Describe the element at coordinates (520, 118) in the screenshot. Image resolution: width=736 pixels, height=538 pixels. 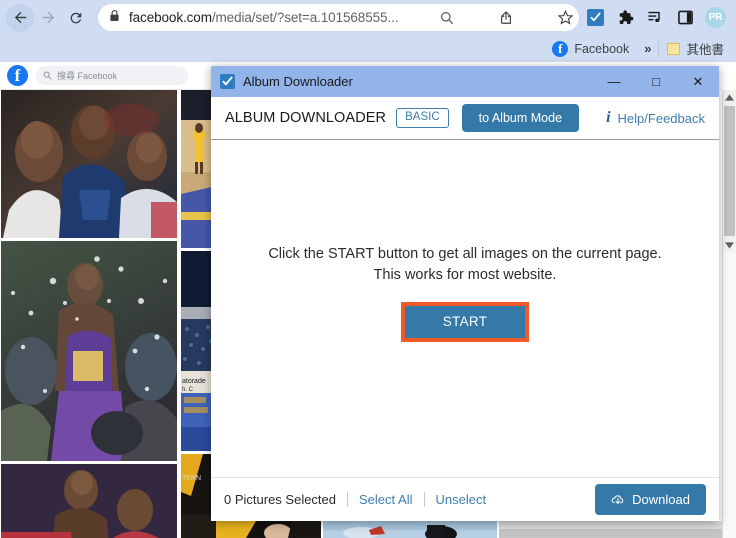
I see `to-album-mode-button: to Album Mode` at that location.